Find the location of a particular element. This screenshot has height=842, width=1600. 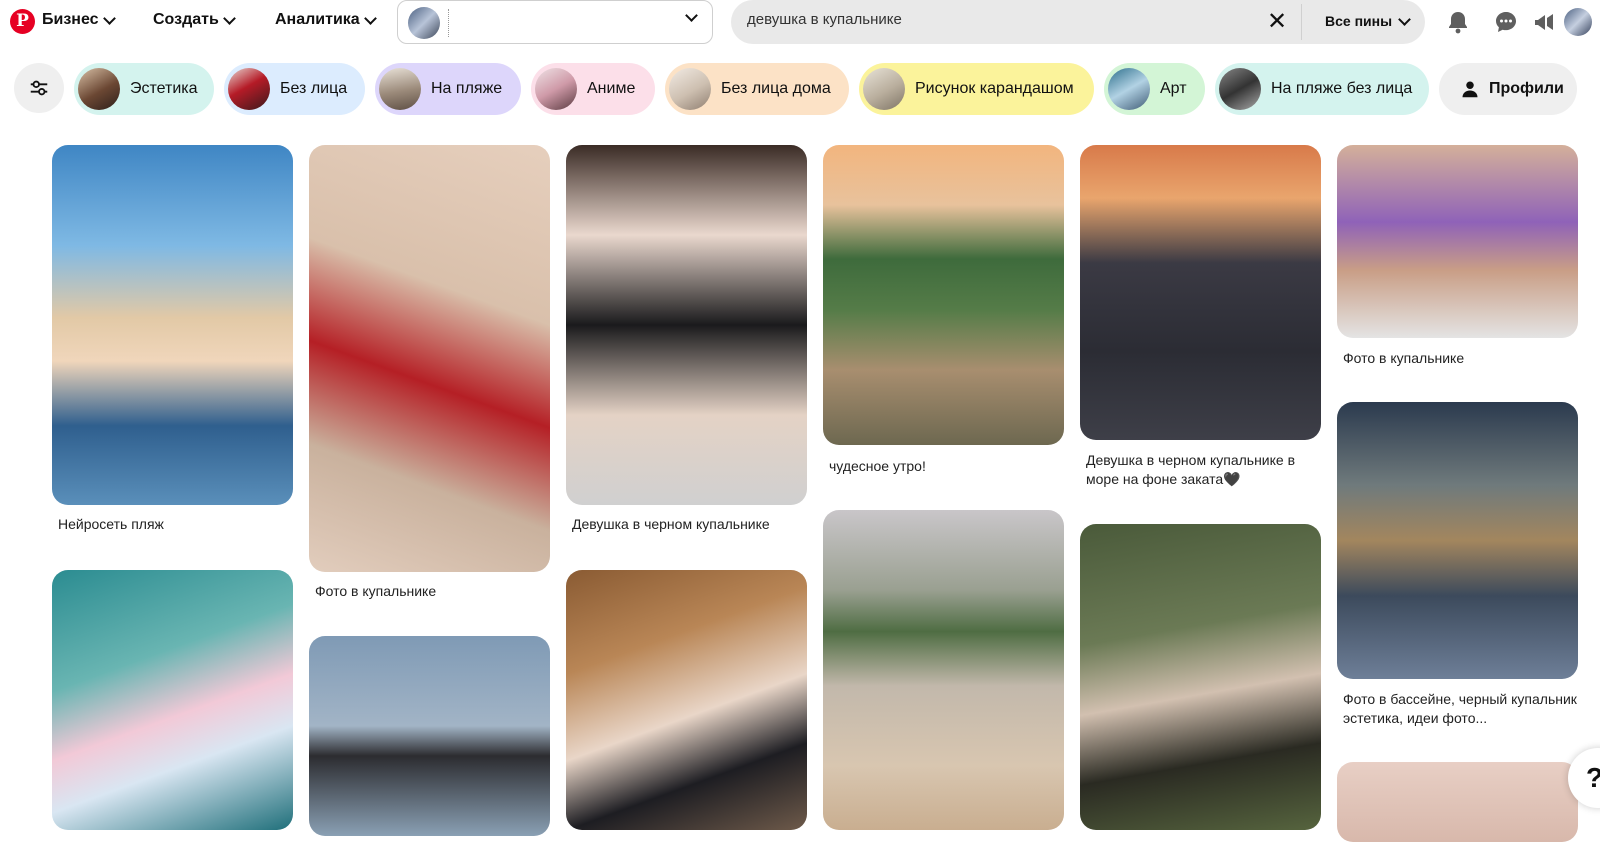

chip-no-face-home: Без лица дома is located at coordinates (757, 89).